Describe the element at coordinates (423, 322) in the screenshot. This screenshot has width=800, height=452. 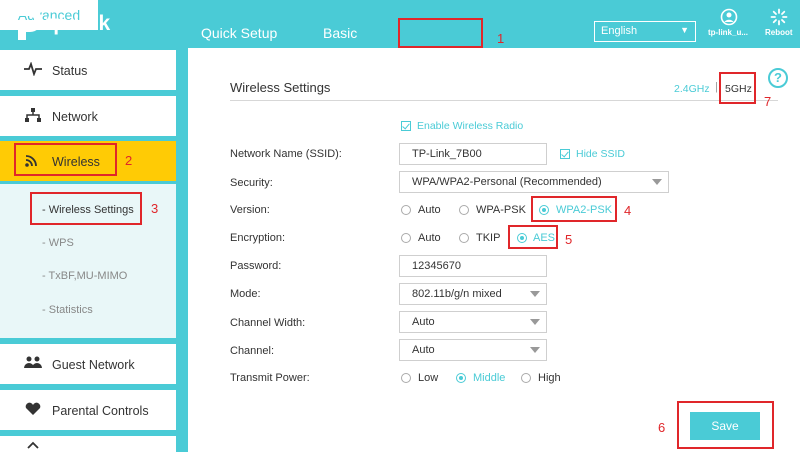
I see `channel-width-value: Auto` at that location.